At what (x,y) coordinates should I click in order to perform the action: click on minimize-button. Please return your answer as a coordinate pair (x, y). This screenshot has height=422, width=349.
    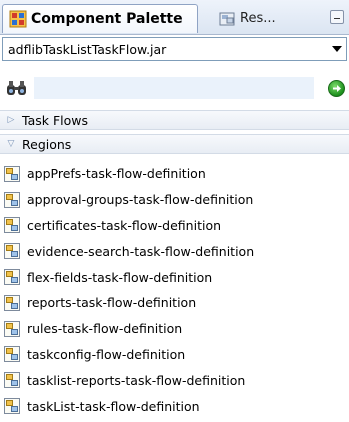
    Looking at the image, I should click on (337, 17).